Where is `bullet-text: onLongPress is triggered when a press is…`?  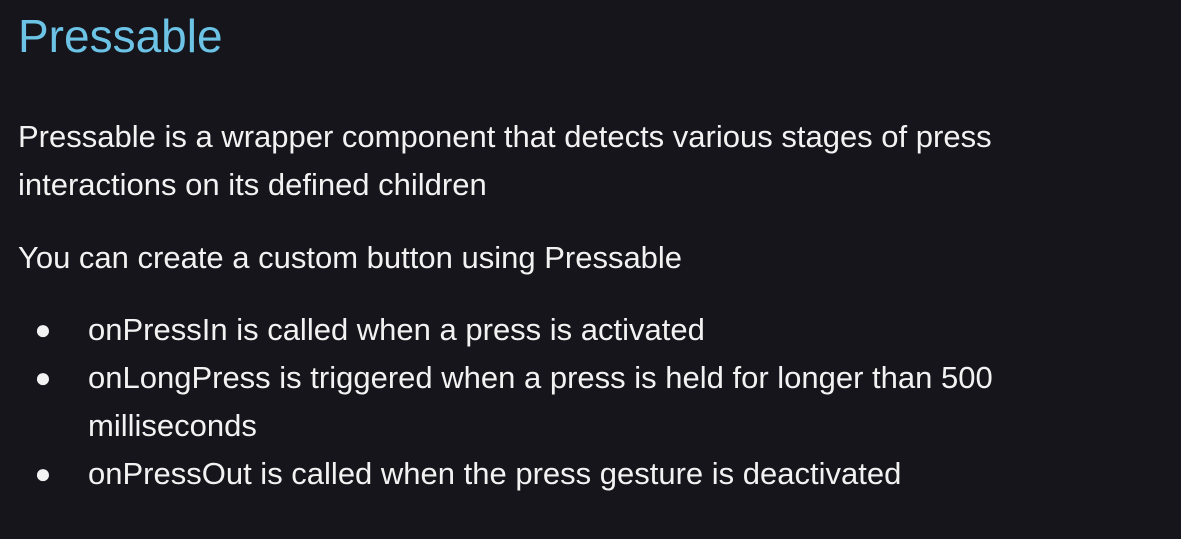 bullet-text: onLongPress is triggered when a press is… is located at coordinates (540, 401).